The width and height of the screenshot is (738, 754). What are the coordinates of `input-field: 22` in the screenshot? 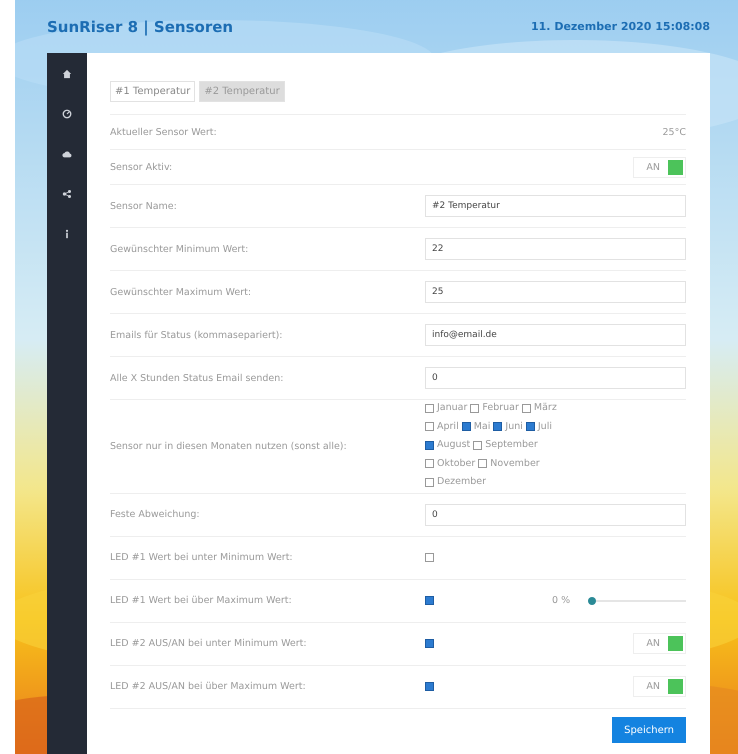 It's located at (555, 249).